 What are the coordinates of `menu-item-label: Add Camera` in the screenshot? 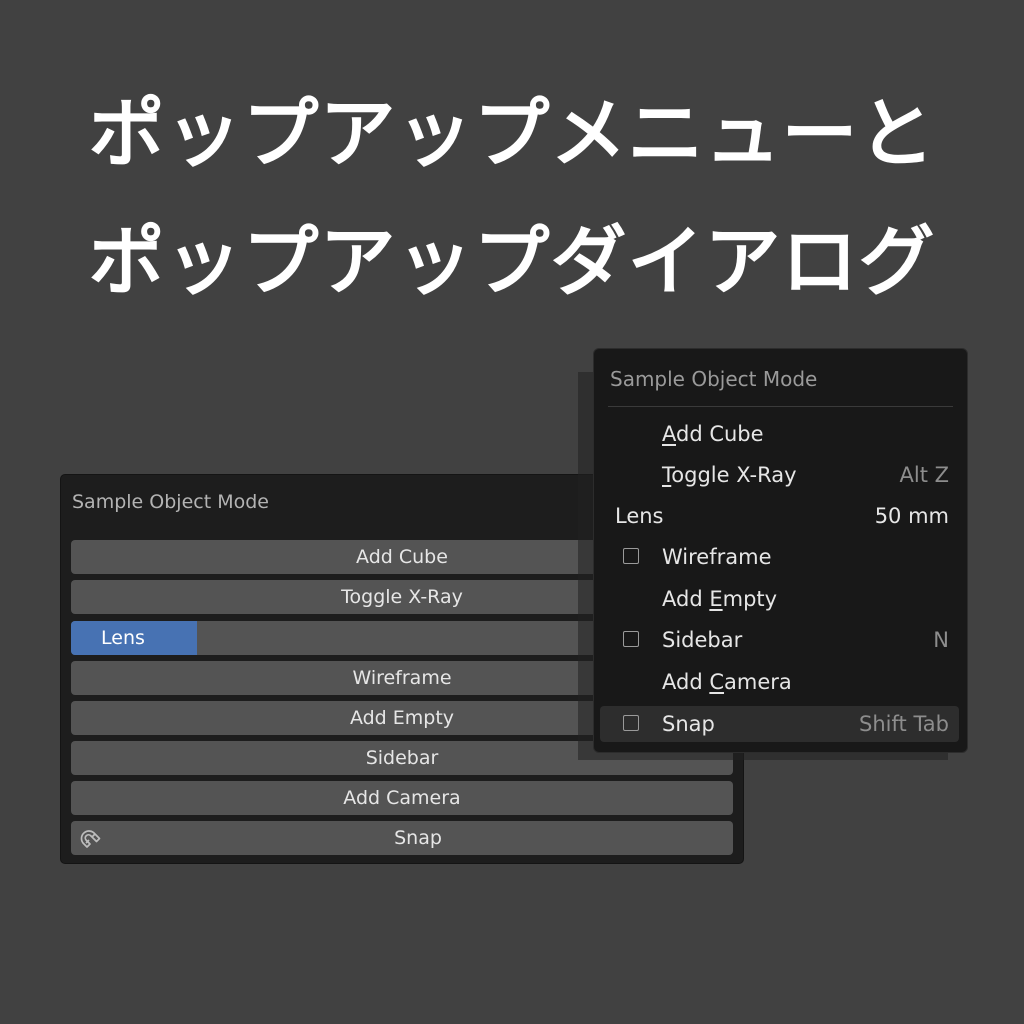 It's located at (727, 682).